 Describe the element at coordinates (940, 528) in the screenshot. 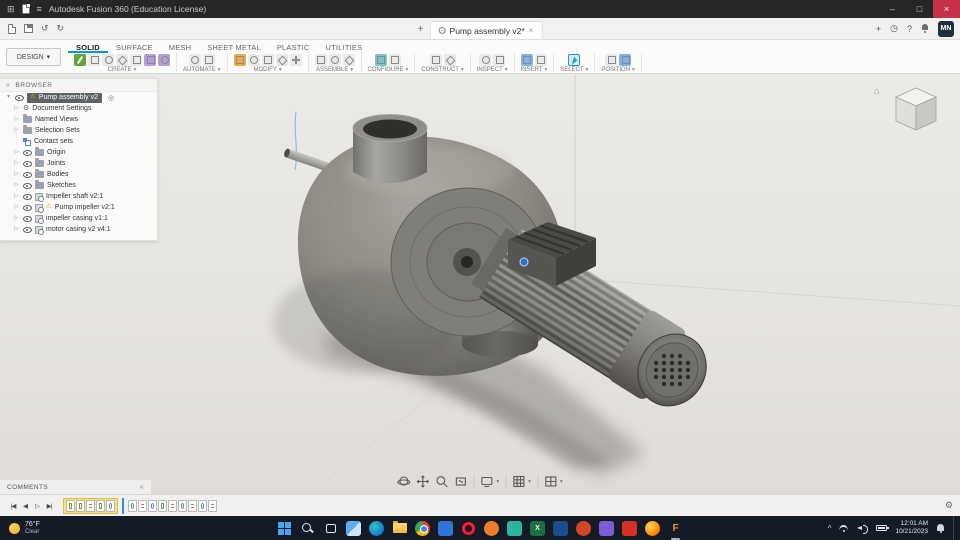

I see `notification-center-icon` at that location.